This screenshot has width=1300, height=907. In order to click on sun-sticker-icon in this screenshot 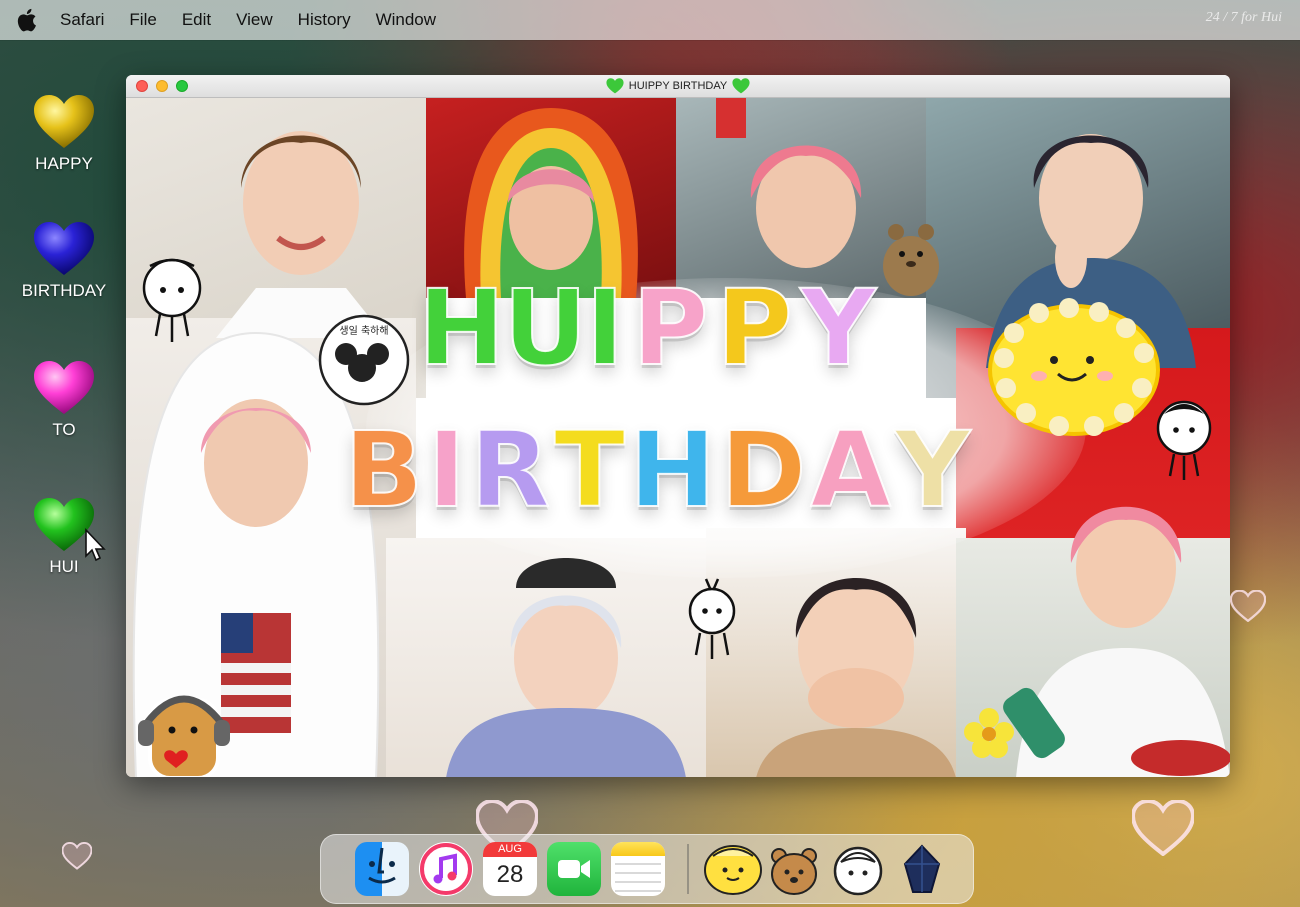, I will do `click(732, 869)`.